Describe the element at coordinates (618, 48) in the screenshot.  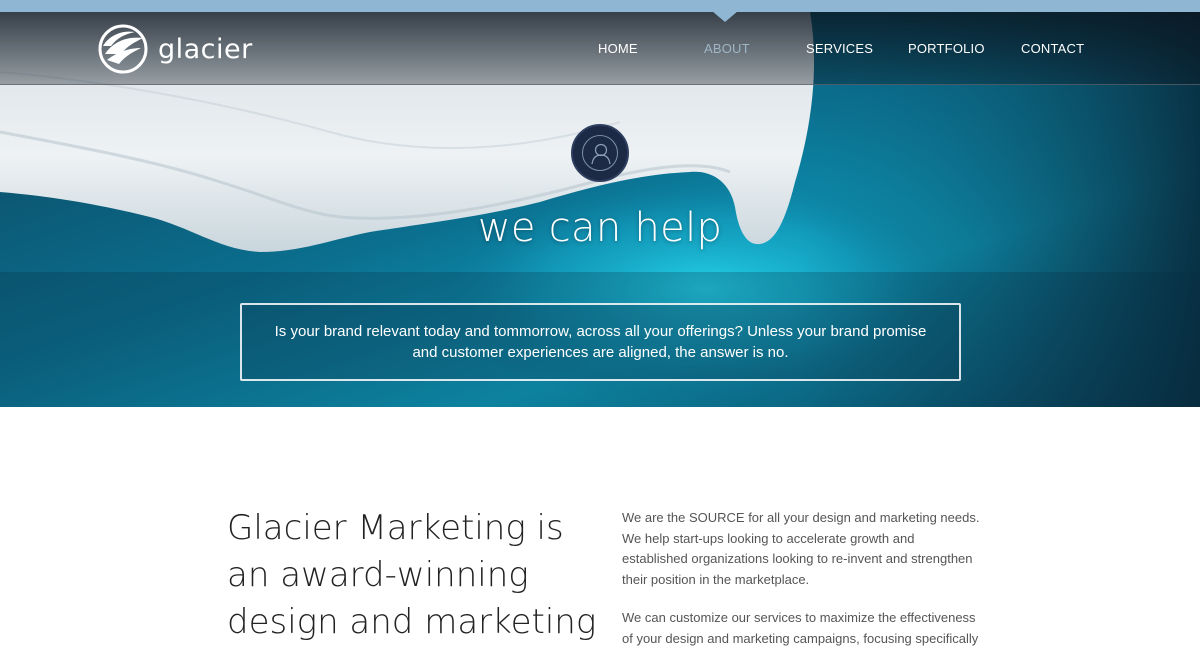
I see `nav-item-home: HOME` at that location.